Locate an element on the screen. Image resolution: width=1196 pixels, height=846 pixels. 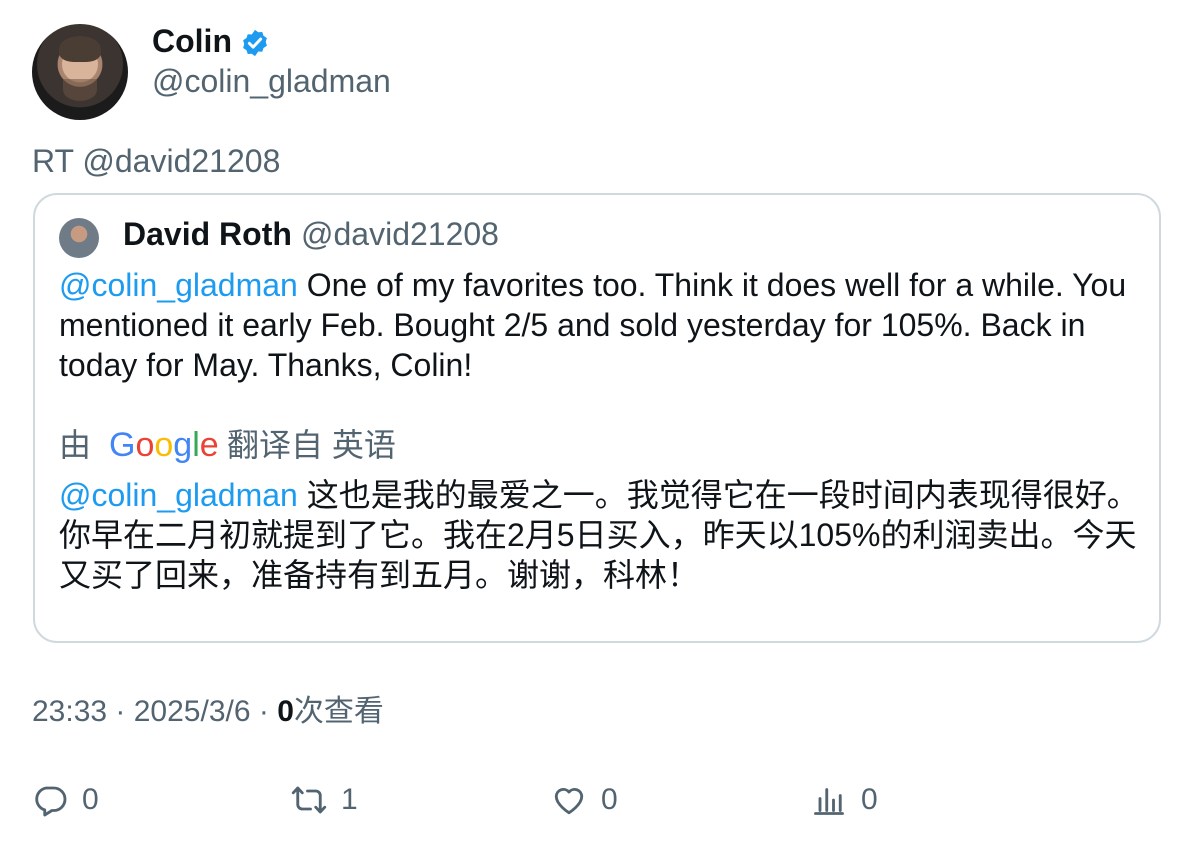
translated-by-label: 由 is located at coordinates (75, 445).